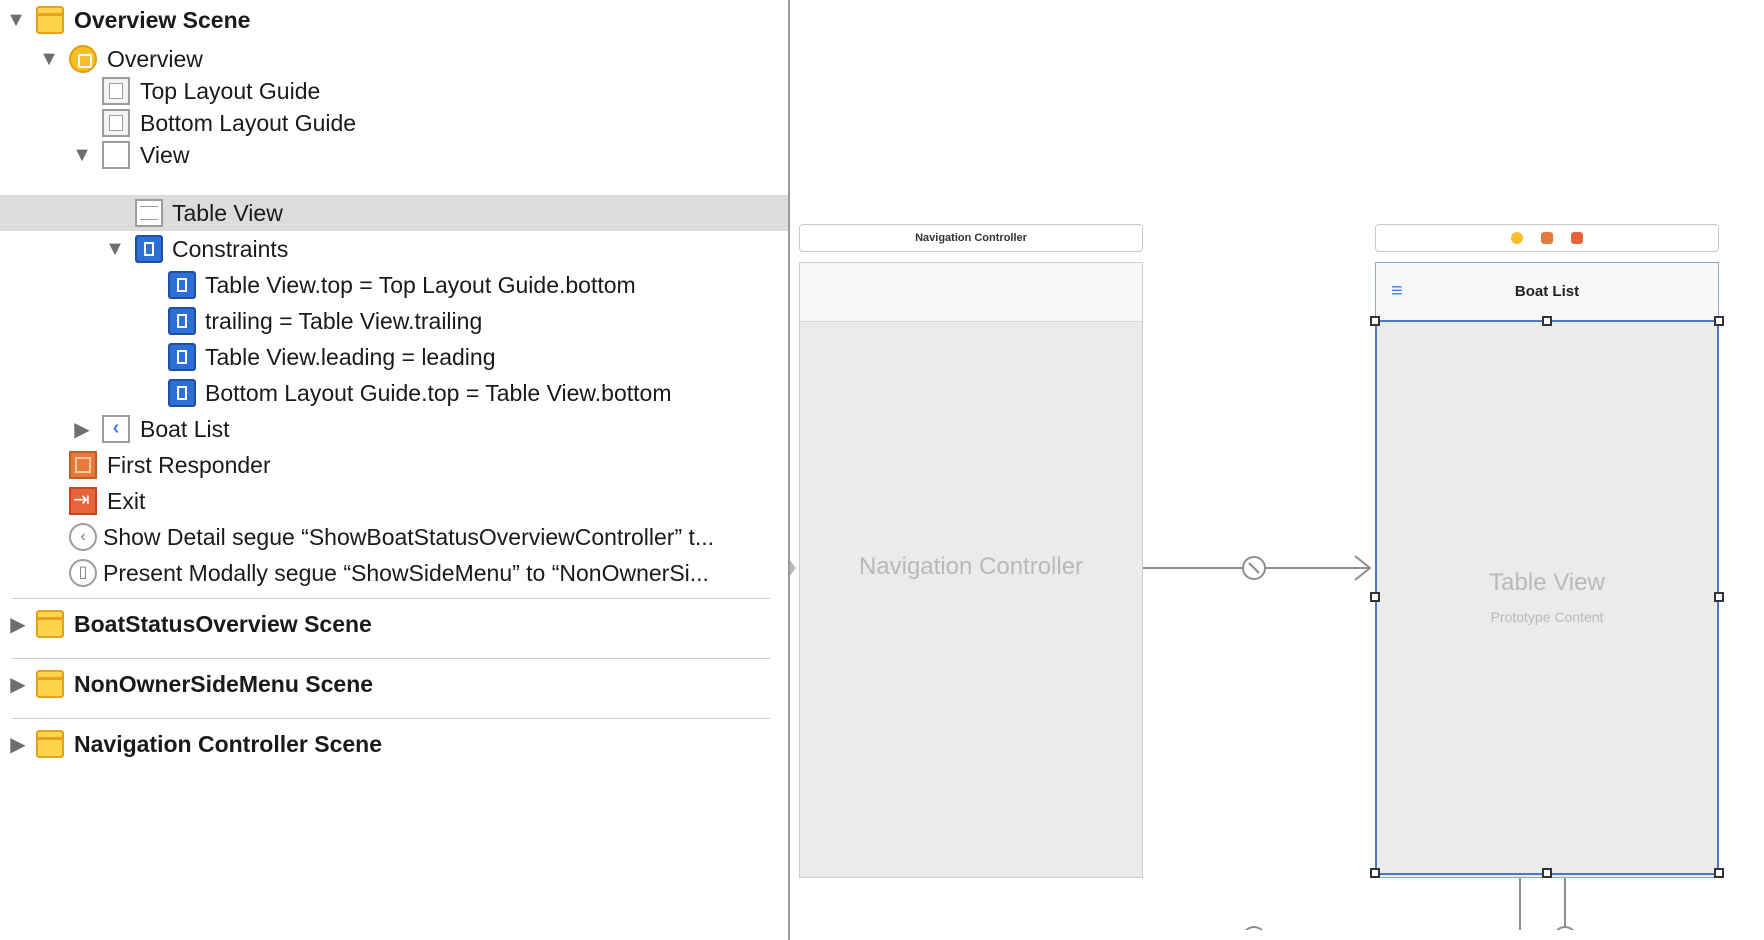 The image size is (1764, 940). I want to click on outline-row-nonownersidemenu-scene: ▶ NonOwnerSideMenu Scene, so click(394, 684).